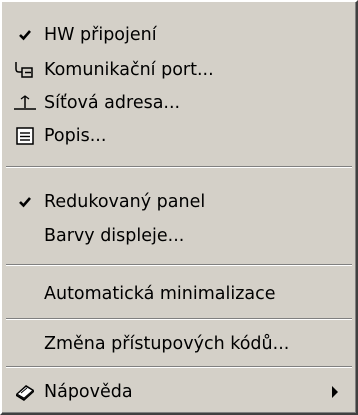  I want to click on menu-item-reduced-panel: Redukovaný panel, so click(179, 202).